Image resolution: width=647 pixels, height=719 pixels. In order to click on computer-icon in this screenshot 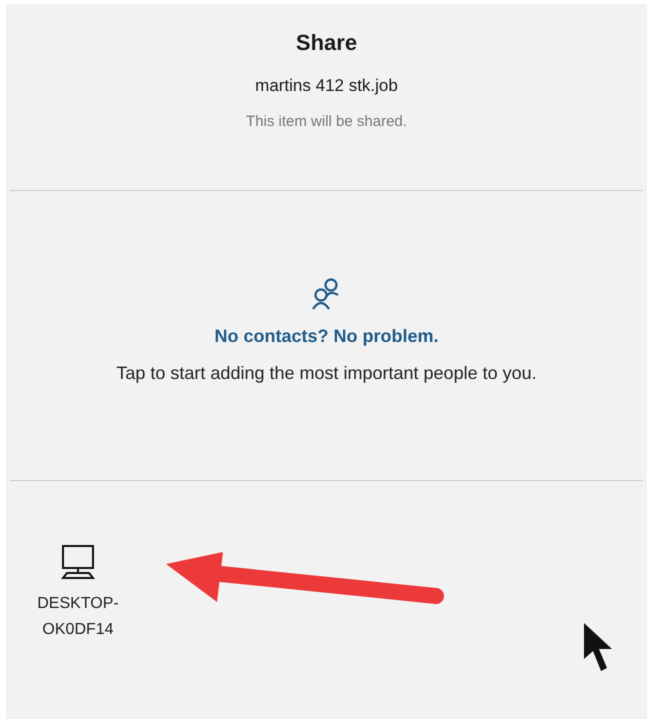, I will do `click(78, 562)`.